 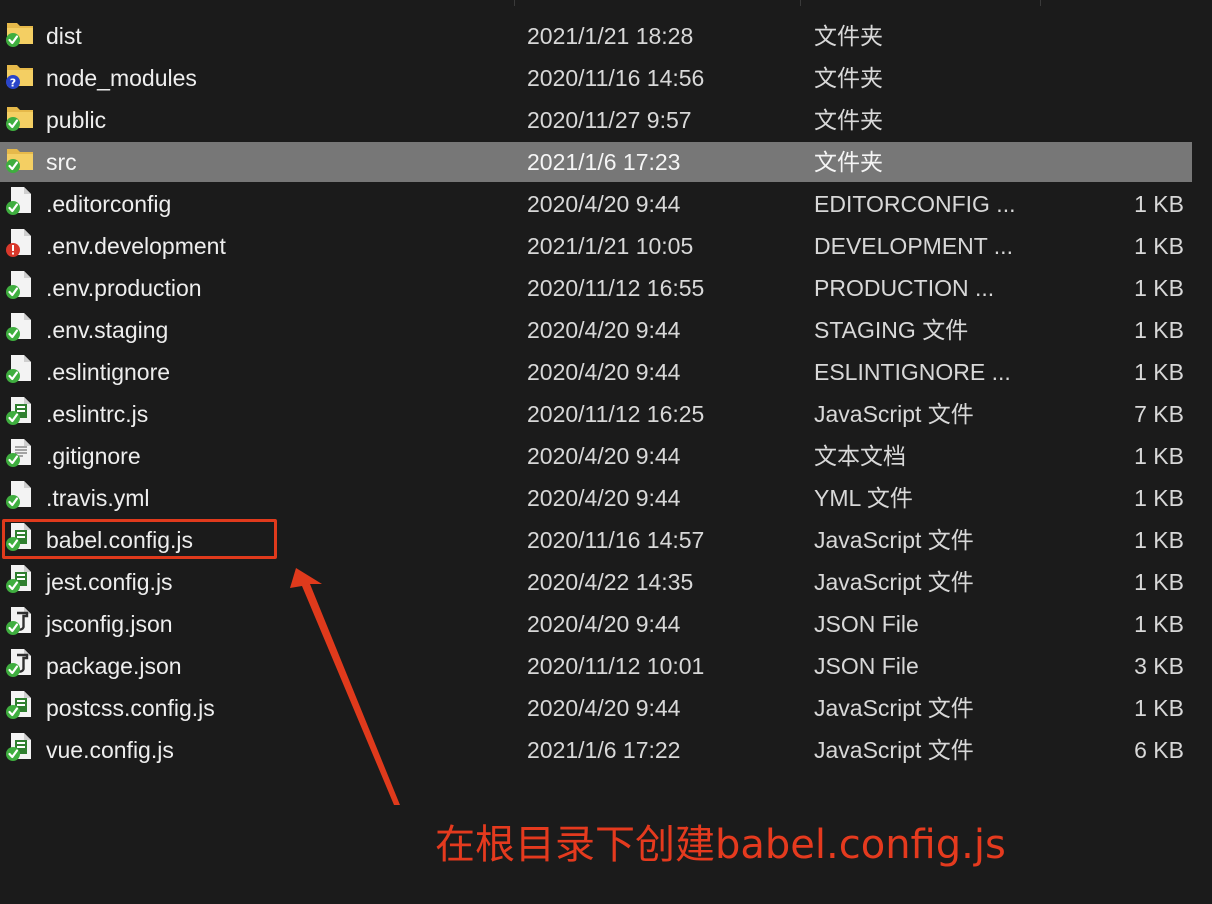 What do you see at coordinates (121, 78) in the screenshot?
I see `file-name: node_modules` at bounding box center [121, 78].